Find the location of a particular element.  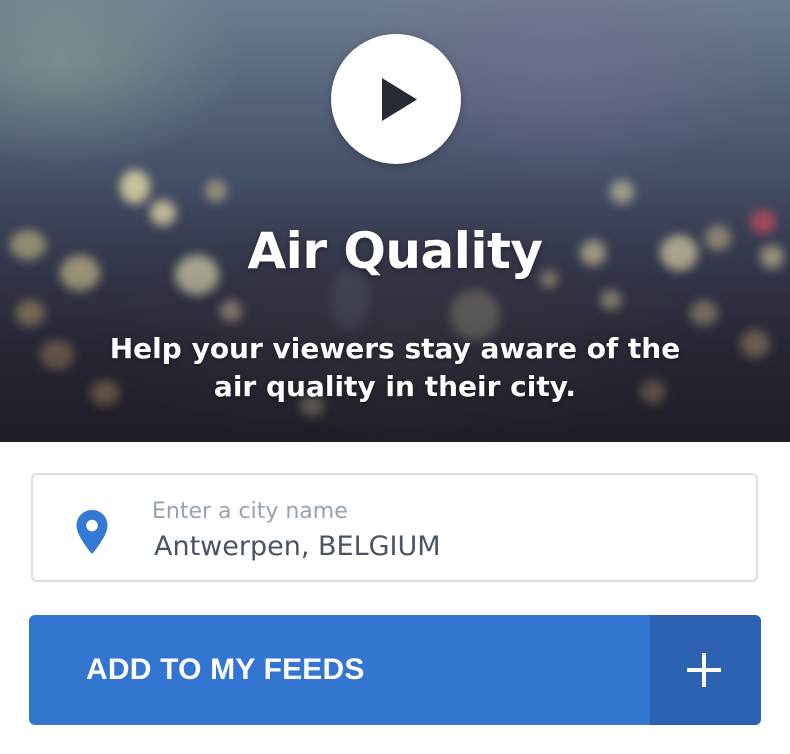

city-search-field: Enter a city name Antwerpen, BELGIUM is located at coordinates (394, 527).